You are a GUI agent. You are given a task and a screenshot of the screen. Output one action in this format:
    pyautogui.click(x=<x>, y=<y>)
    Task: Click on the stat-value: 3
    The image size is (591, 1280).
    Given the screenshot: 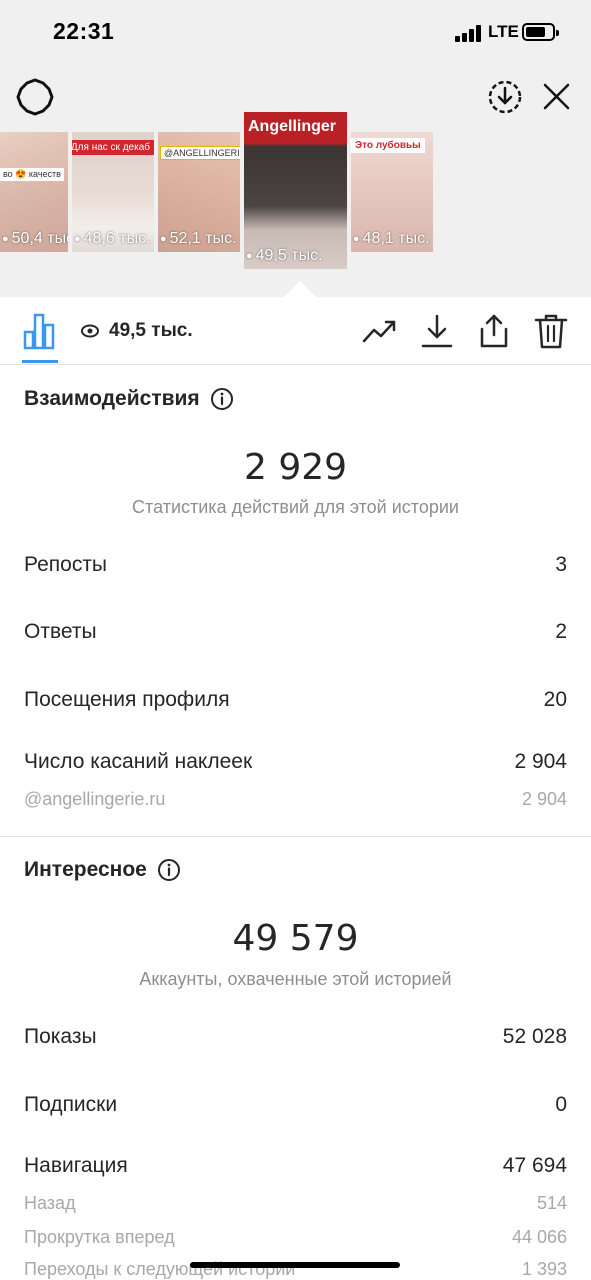 What is the action you would take?
    pyautogui.click(x=561, y=564)
    